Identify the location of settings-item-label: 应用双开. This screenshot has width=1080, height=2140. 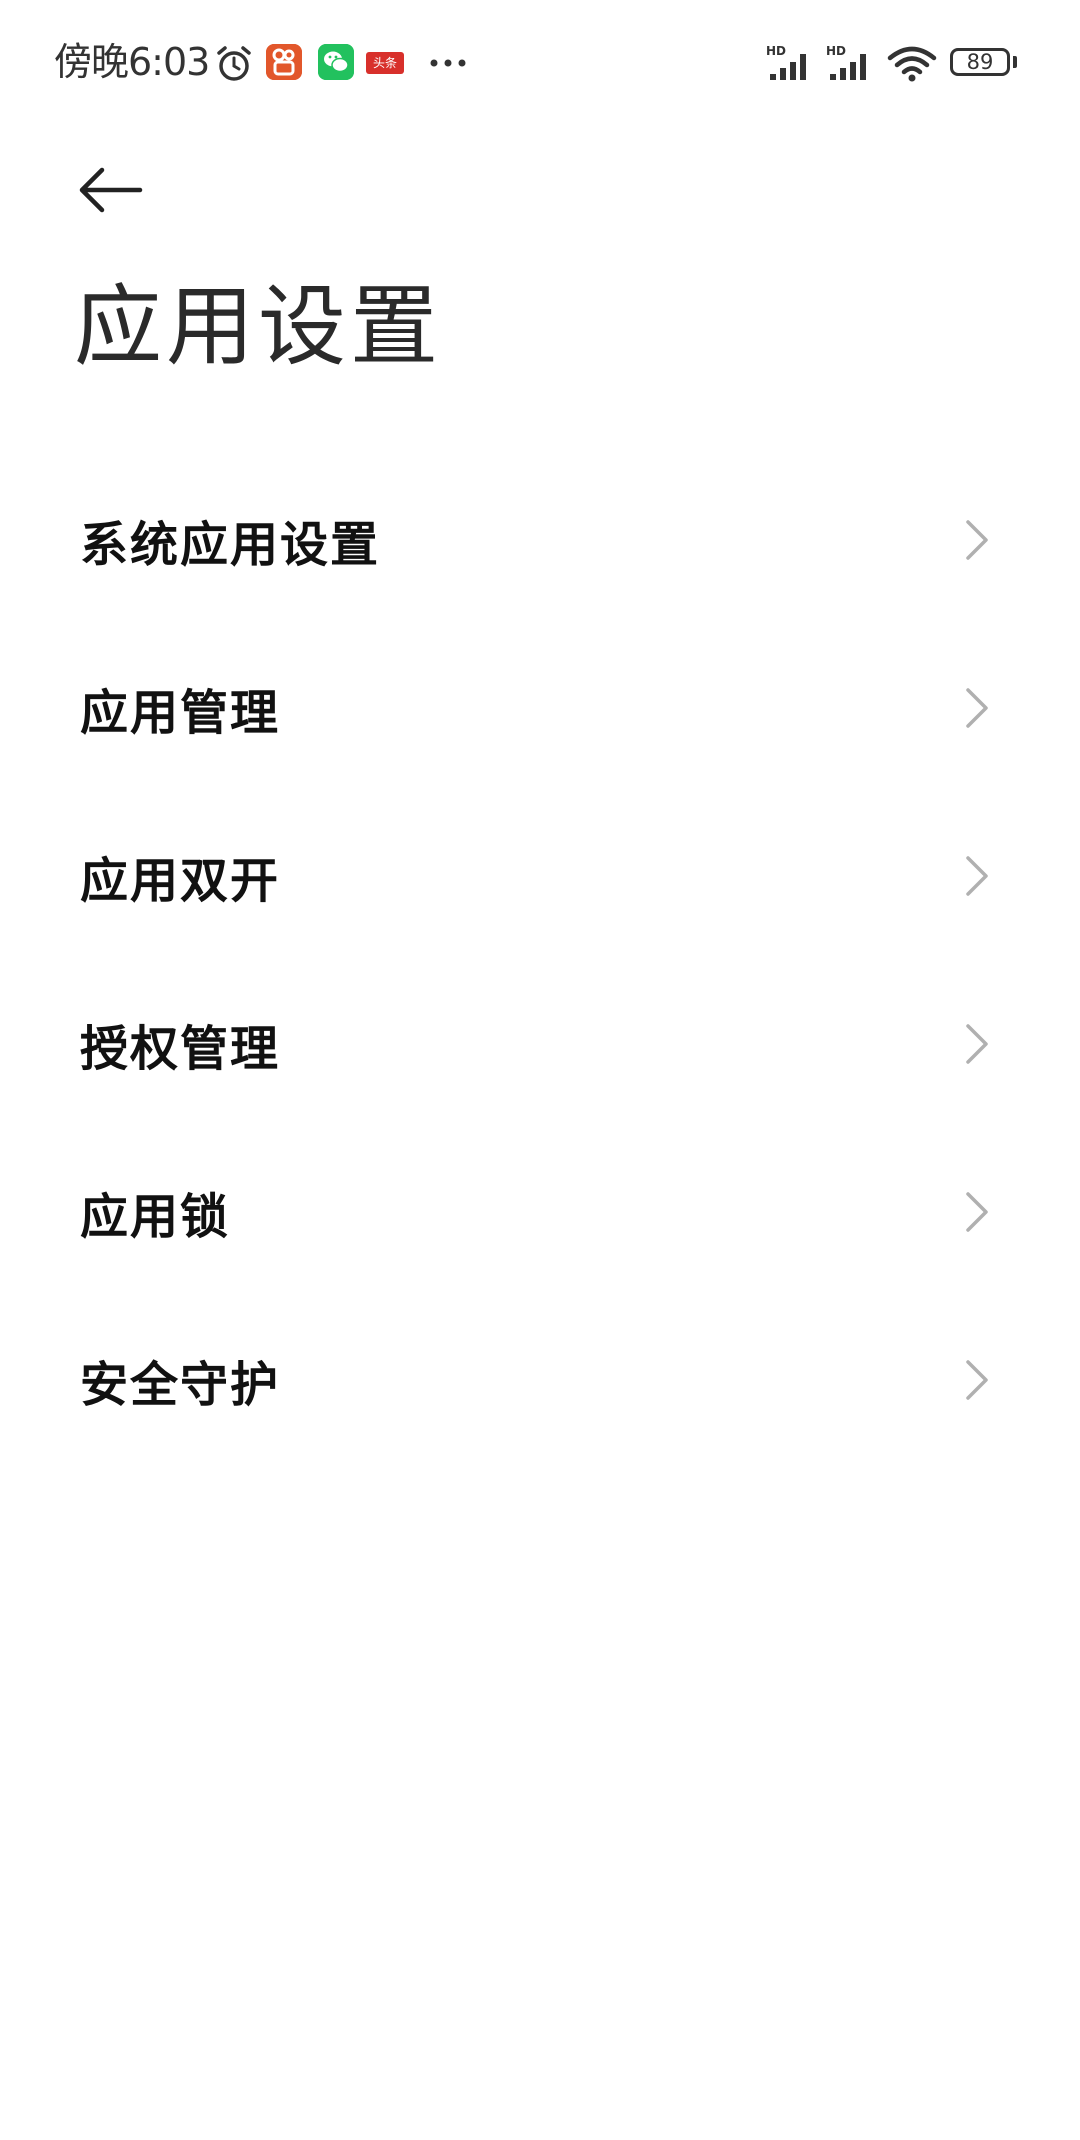
(180, 881).